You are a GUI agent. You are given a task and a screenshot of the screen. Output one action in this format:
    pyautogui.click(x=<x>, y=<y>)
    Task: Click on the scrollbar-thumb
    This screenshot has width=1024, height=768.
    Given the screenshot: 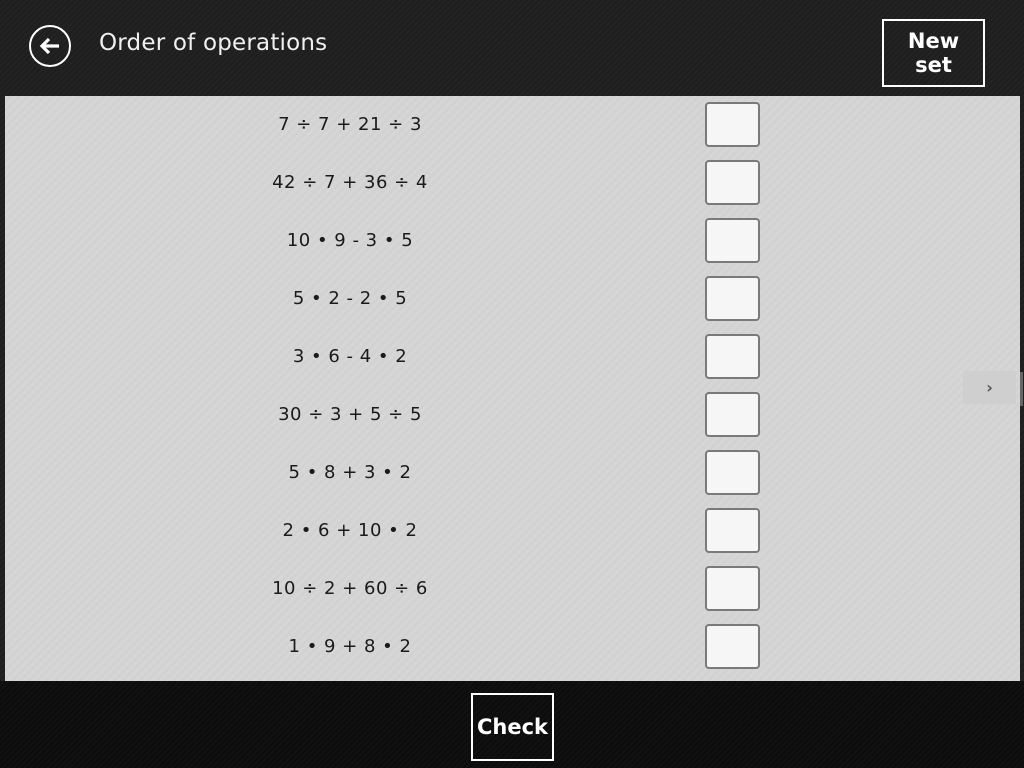 What is the action you would take?
    pyautogui.click(x=1021, y=389)
    